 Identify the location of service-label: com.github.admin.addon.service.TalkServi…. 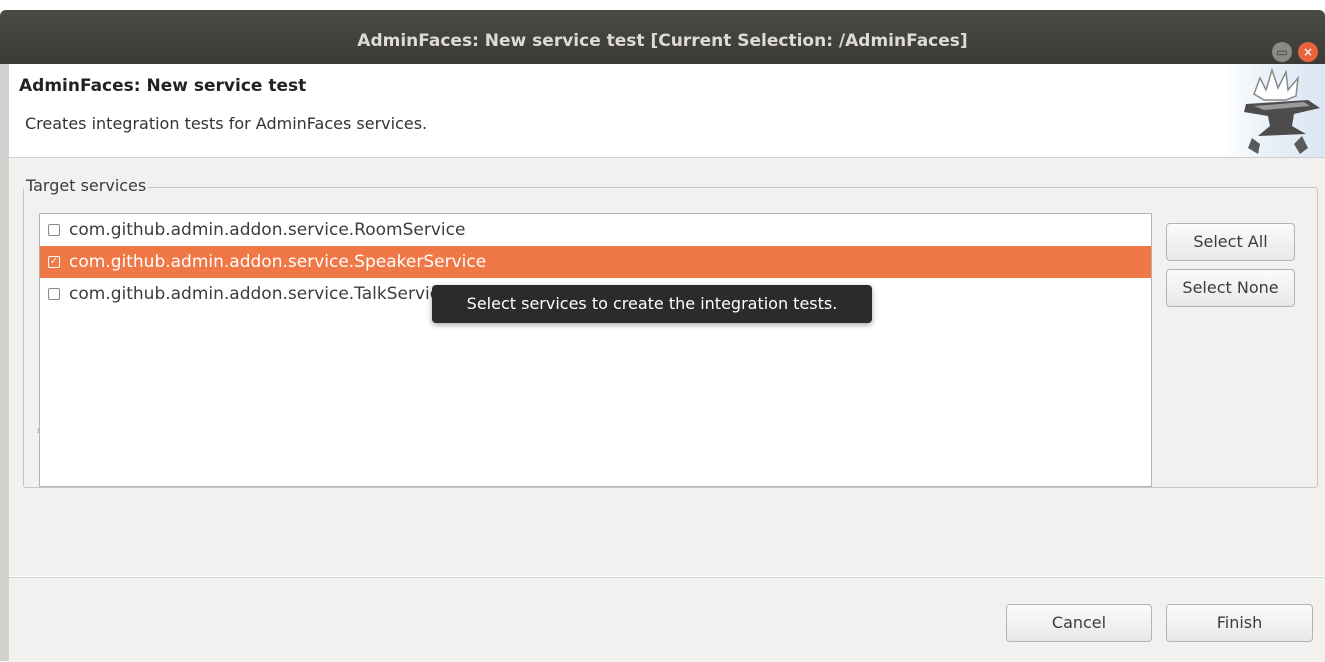
(259, 294).